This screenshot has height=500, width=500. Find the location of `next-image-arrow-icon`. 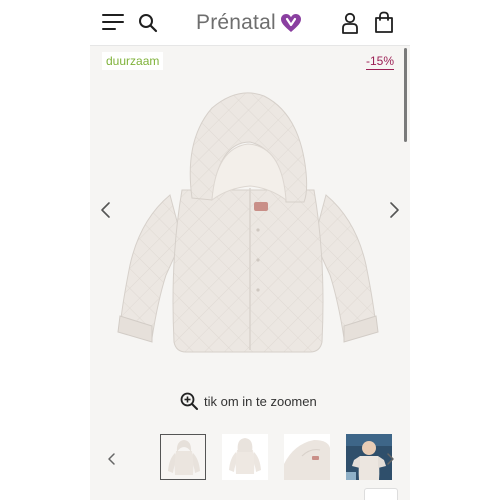

next-image-arrow-icon is located at coordinates (394, 210).